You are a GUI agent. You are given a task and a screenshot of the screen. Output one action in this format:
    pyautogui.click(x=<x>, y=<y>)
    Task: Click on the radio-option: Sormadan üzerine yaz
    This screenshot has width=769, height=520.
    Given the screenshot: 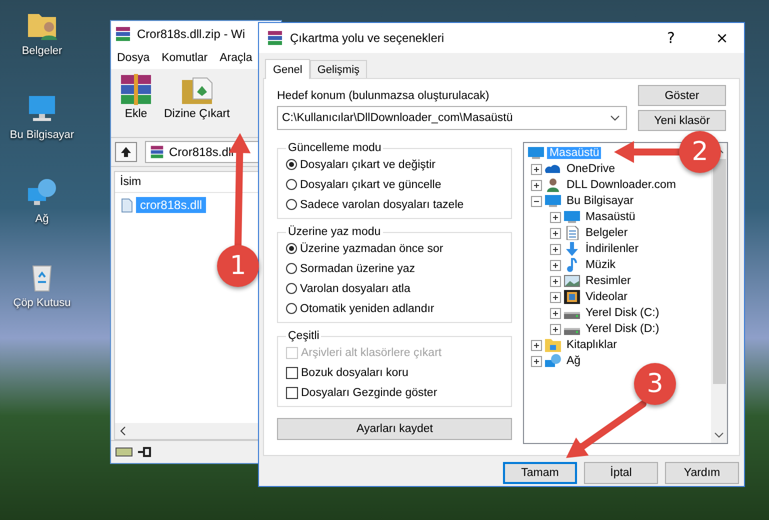 What is the action you would take?
    pyautogui.click(x=395, y=268)
    